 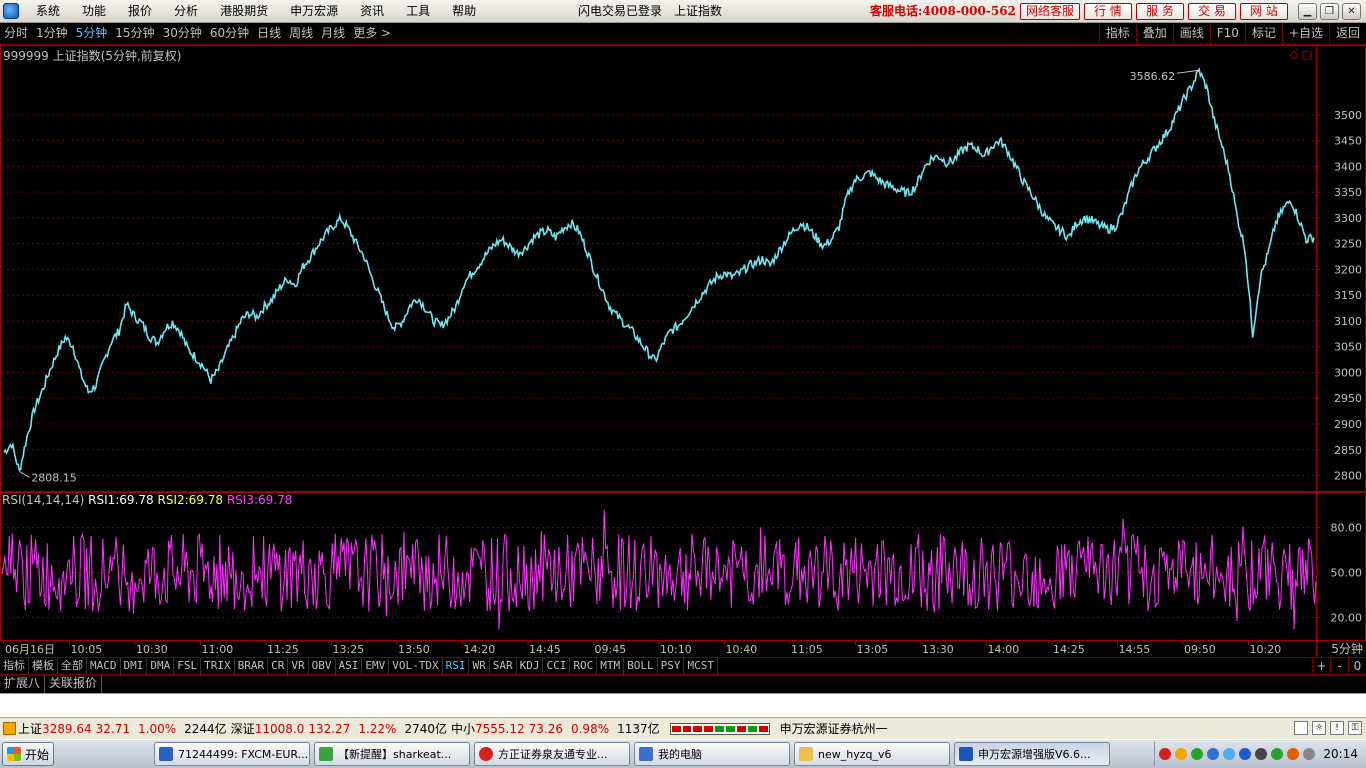 I want to click on market-button: 行 情, so click(x=1108, y=11).